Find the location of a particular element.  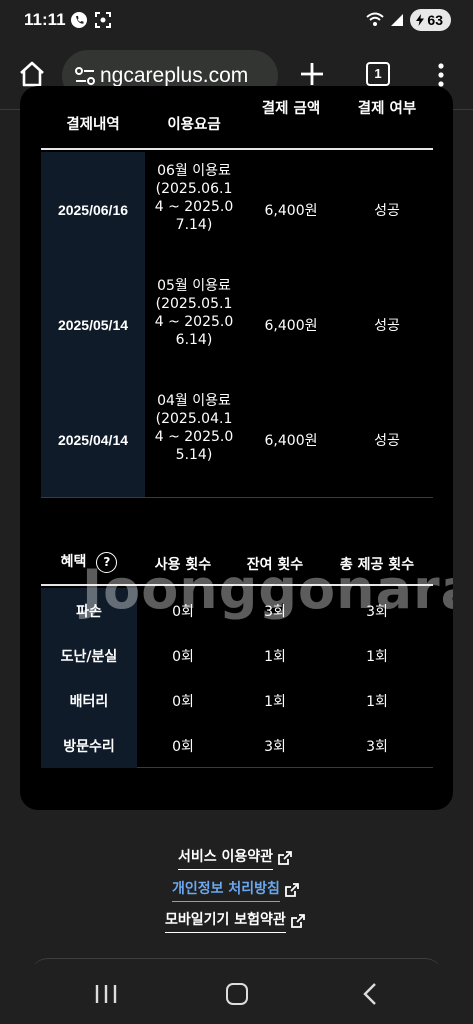

more-menu-icon is located at coordinates (441, 75).